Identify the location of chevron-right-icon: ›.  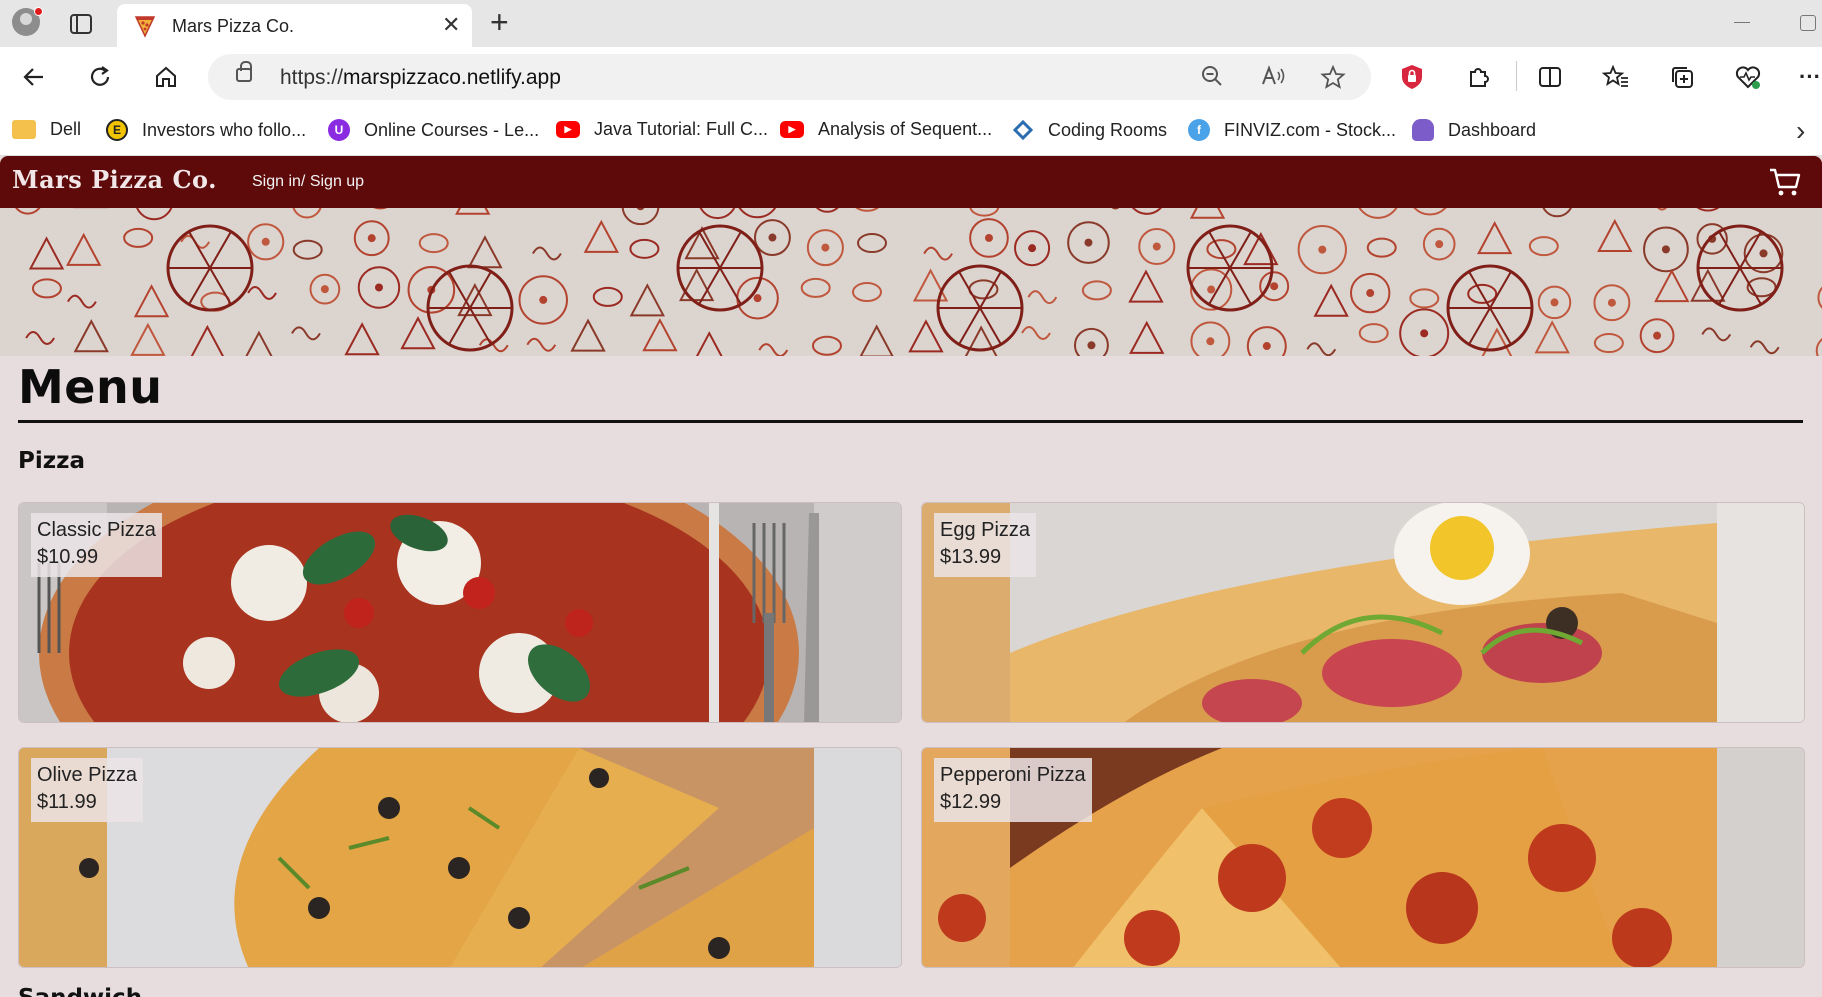
(1800, 131).